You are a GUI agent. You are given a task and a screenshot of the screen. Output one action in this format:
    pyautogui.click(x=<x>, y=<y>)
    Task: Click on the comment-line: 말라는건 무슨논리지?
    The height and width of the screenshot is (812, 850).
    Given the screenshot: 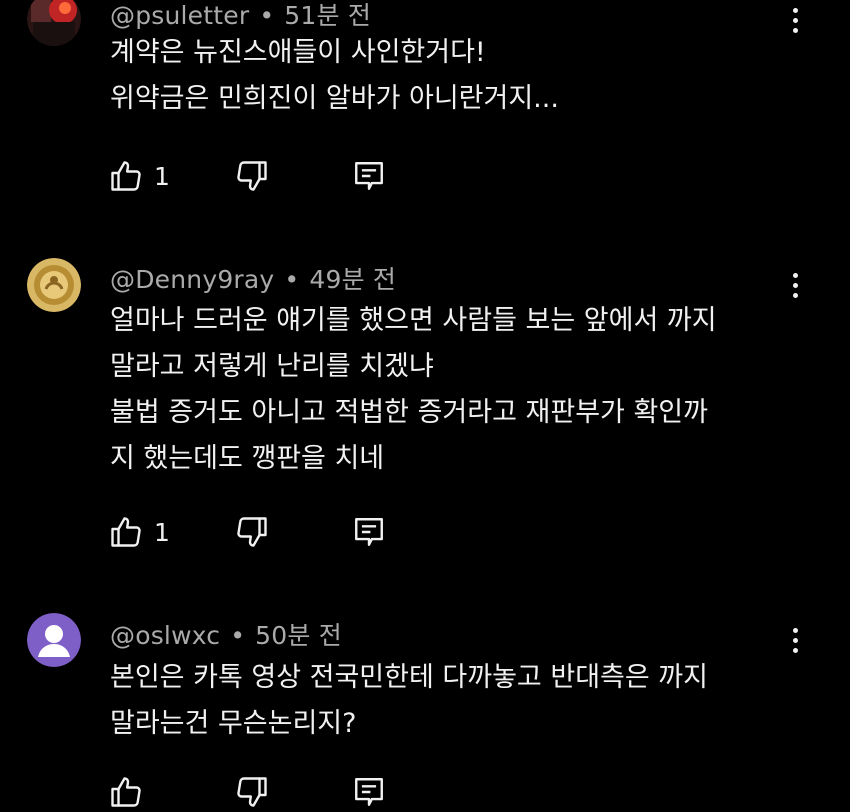 What is the action you would take?
    pyautogui.click(x=233, y=723)
    